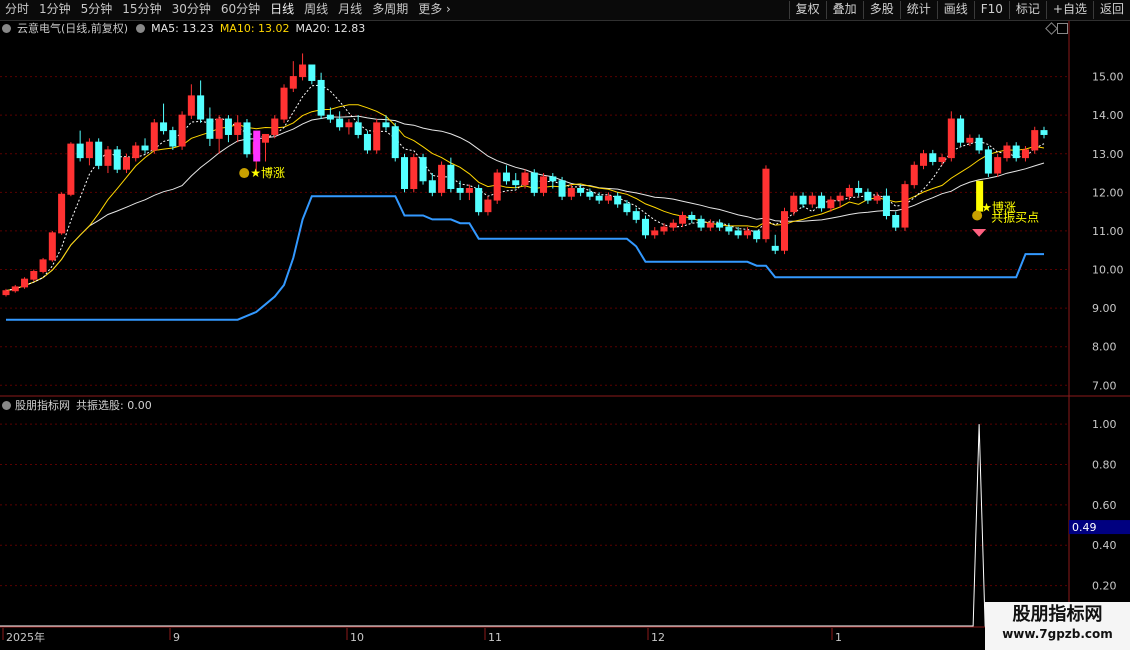 The image size is (1130, 650). Describe the element at coordinates (114, 405) in the screenshot. I see `indicator-label: 共振选股: 0.00` at that location.